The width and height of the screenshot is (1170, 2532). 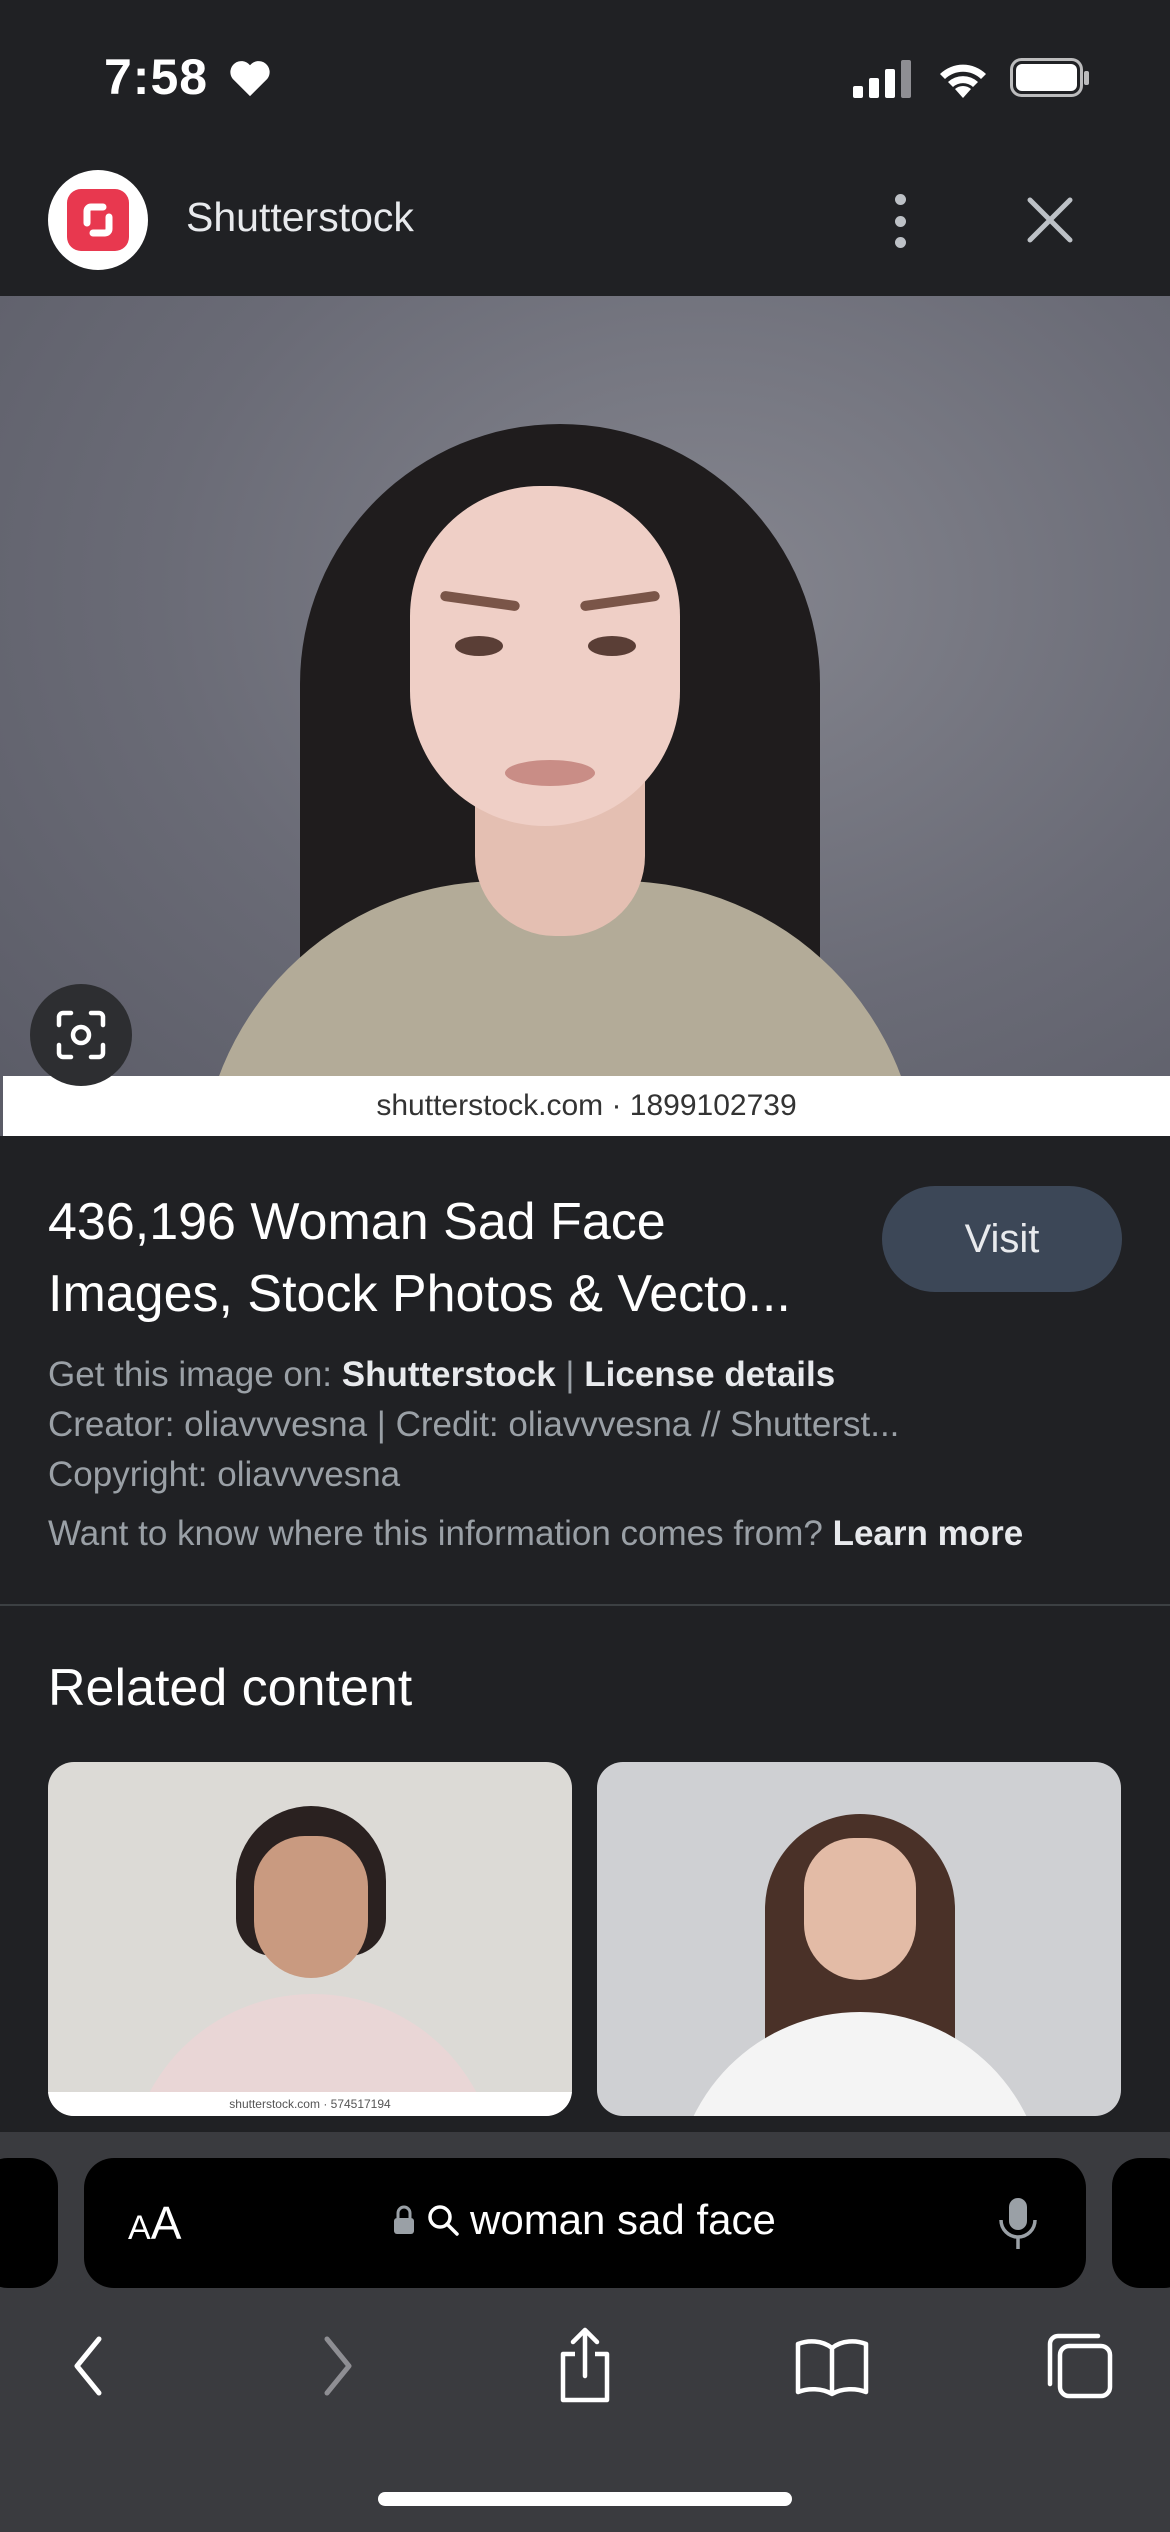 What do you see at coordinates (166, 2223) in the screenshot?
I see `aa-large: A` at bounding box center [166, 2223].